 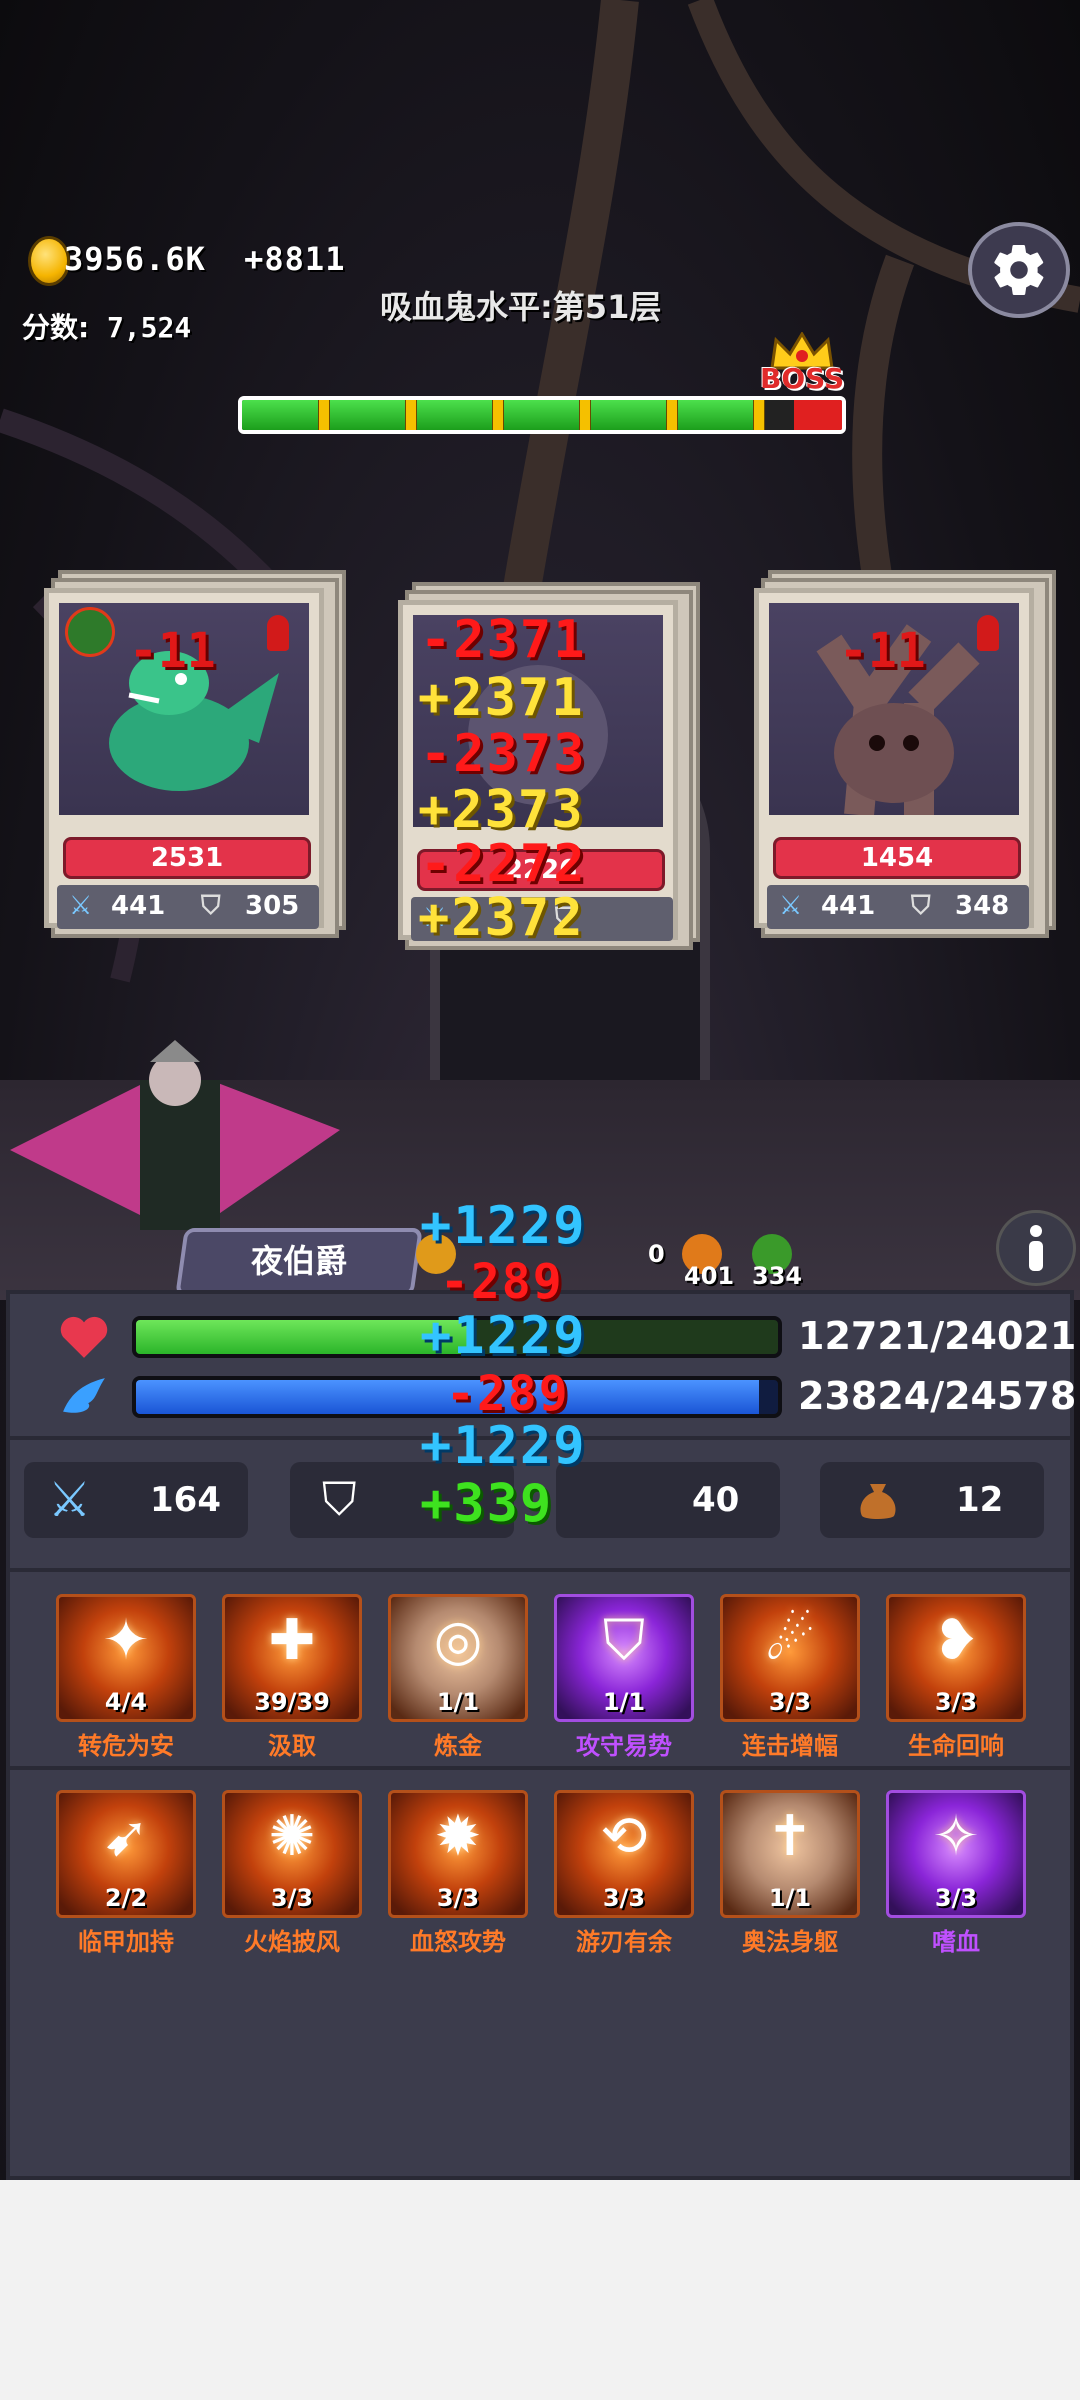 I want to click on boss-segment, so click(x=818, y=415).